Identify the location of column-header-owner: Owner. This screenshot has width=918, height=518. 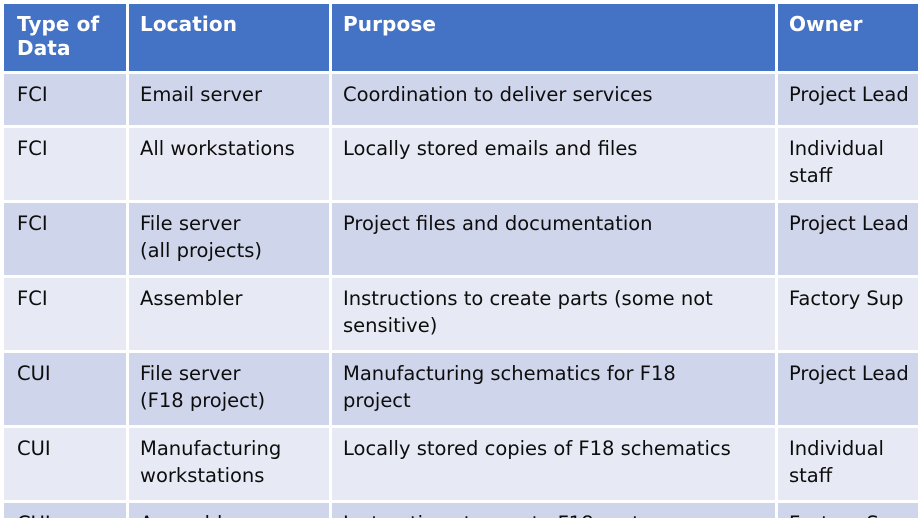
(848, 37).